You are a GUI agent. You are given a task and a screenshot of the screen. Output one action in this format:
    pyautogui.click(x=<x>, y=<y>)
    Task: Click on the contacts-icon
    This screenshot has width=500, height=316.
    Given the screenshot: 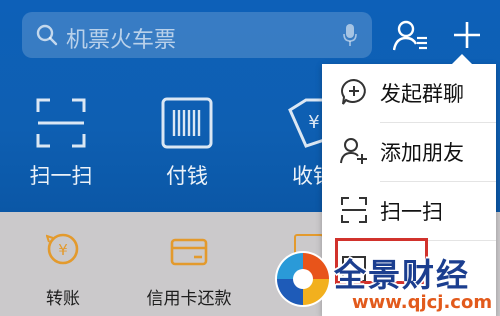 What is the action you would take?
    pyautogui.click(x=411, y=36)
    